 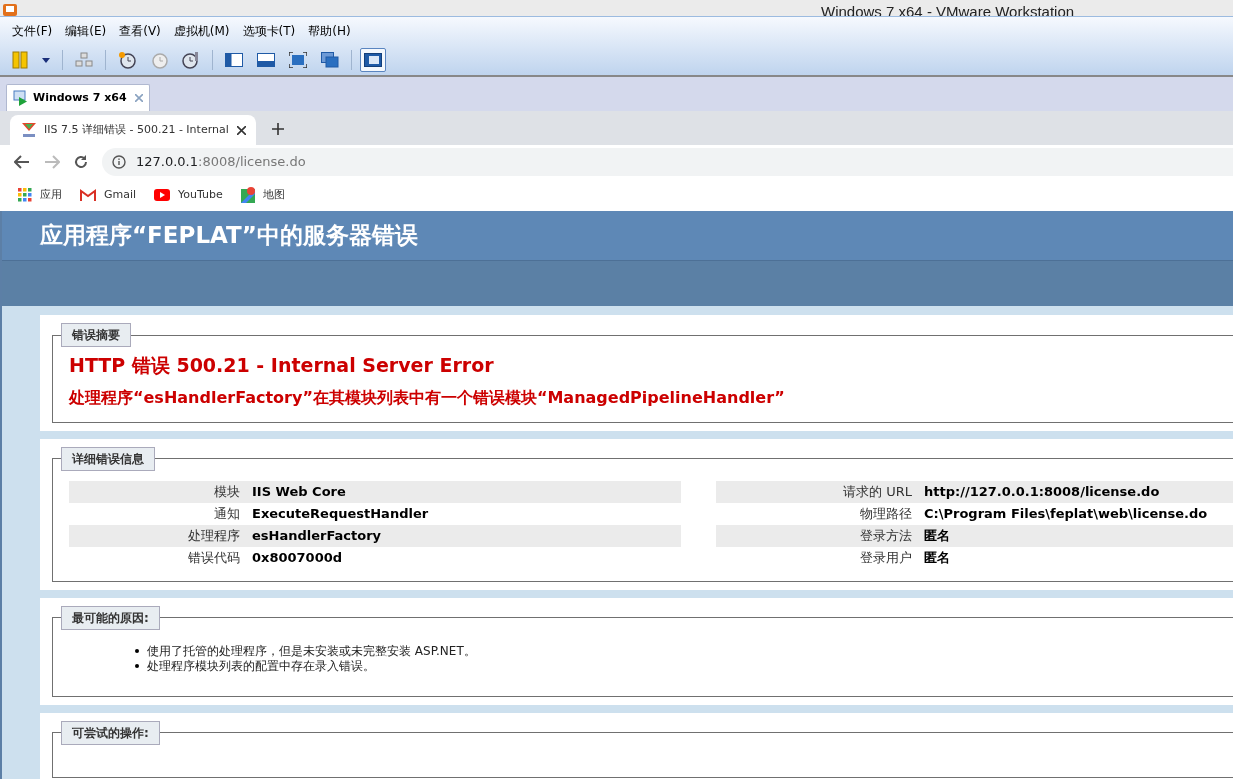 I want to click on new-tab-icon, so click(x=277, y=129).